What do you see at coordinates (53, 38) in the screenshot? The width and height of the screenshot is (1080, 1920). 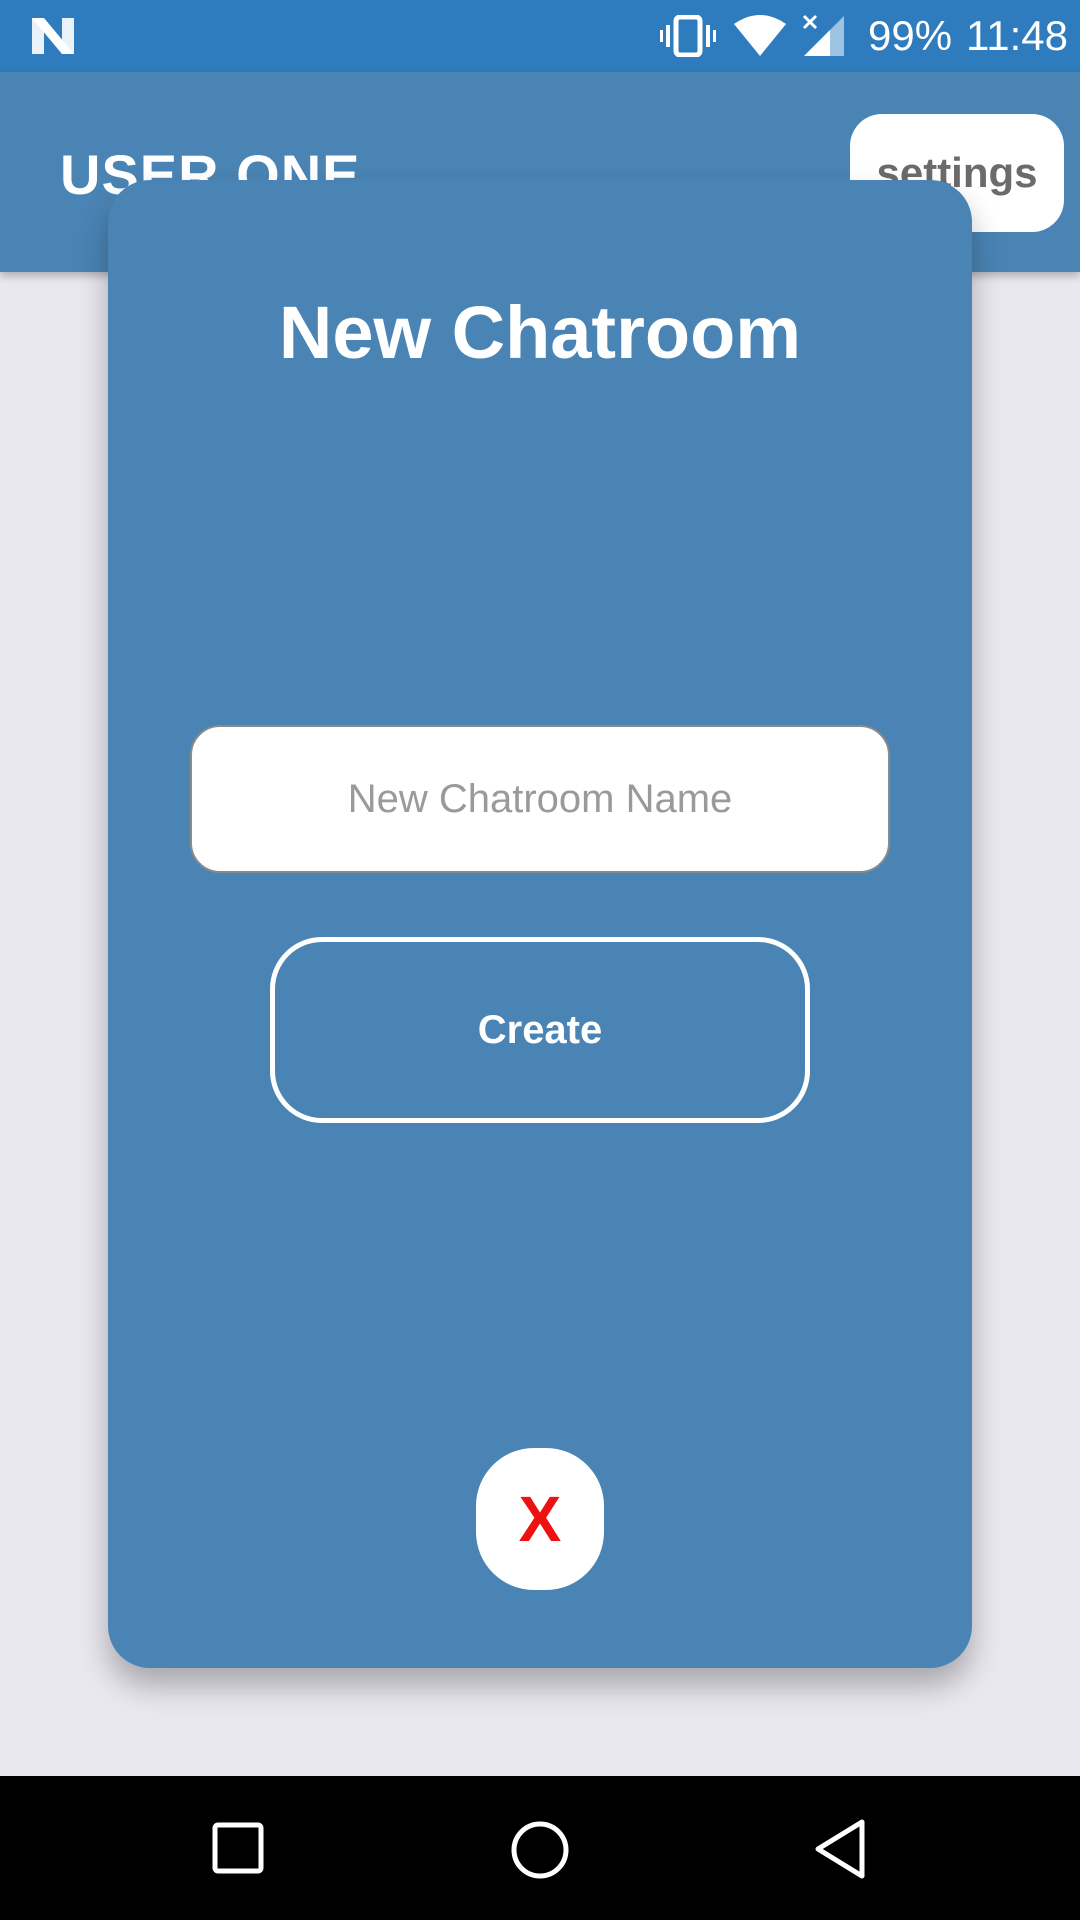 I see `n-logo-icon` at bounding box center [53, 38].